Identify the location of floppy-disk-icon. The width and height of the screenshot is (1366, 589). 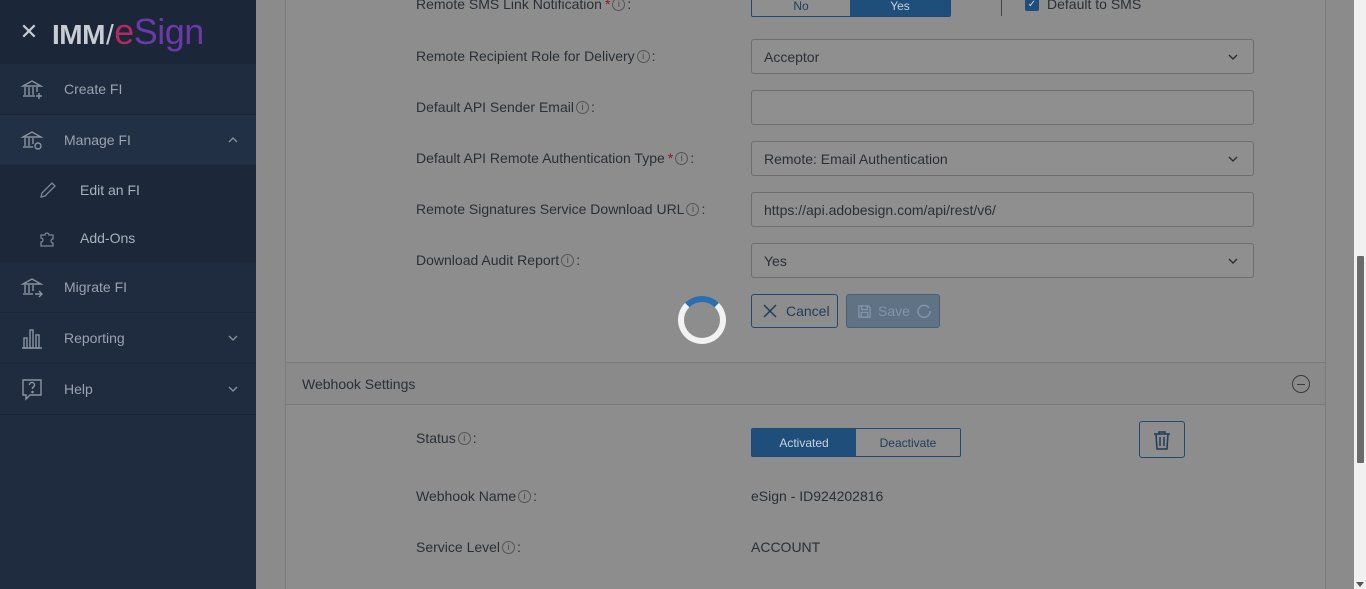
(864, 311).